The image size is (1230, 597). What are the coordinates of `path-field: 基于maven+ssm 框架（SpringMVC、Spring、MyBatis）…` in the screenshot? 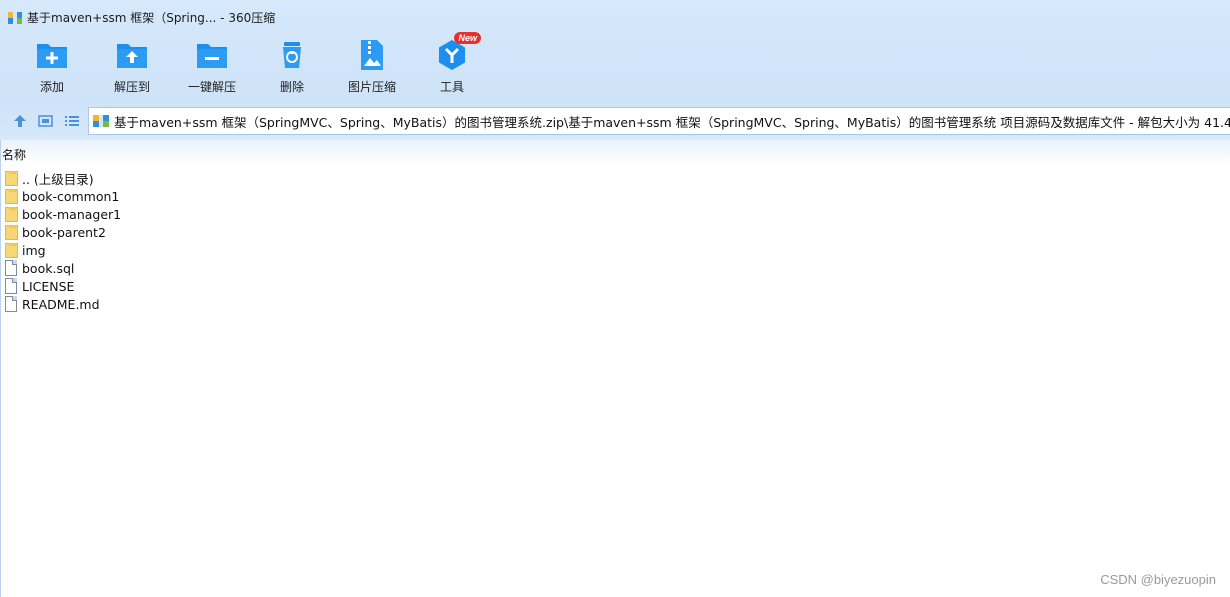 It's located at (659, 121).